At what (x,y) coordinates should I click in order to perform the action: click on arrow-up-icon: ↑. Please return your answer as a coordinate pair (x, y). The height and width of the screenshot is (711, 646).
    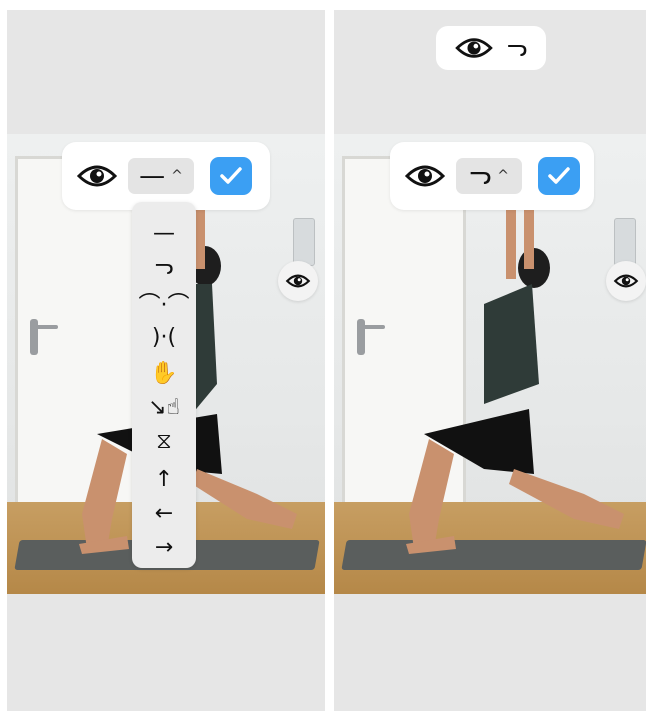
    Looking at the image, I should click on (164, 479).